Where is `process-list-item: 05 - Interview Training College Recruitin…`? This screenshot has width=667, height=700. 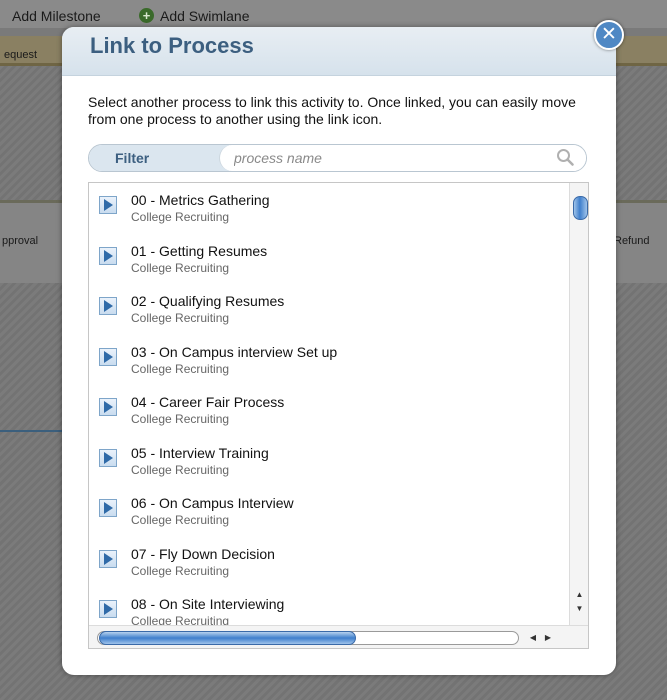
process-list-item: 05 - Interview Training College Recruitin… is located at coordinates (329, 464).